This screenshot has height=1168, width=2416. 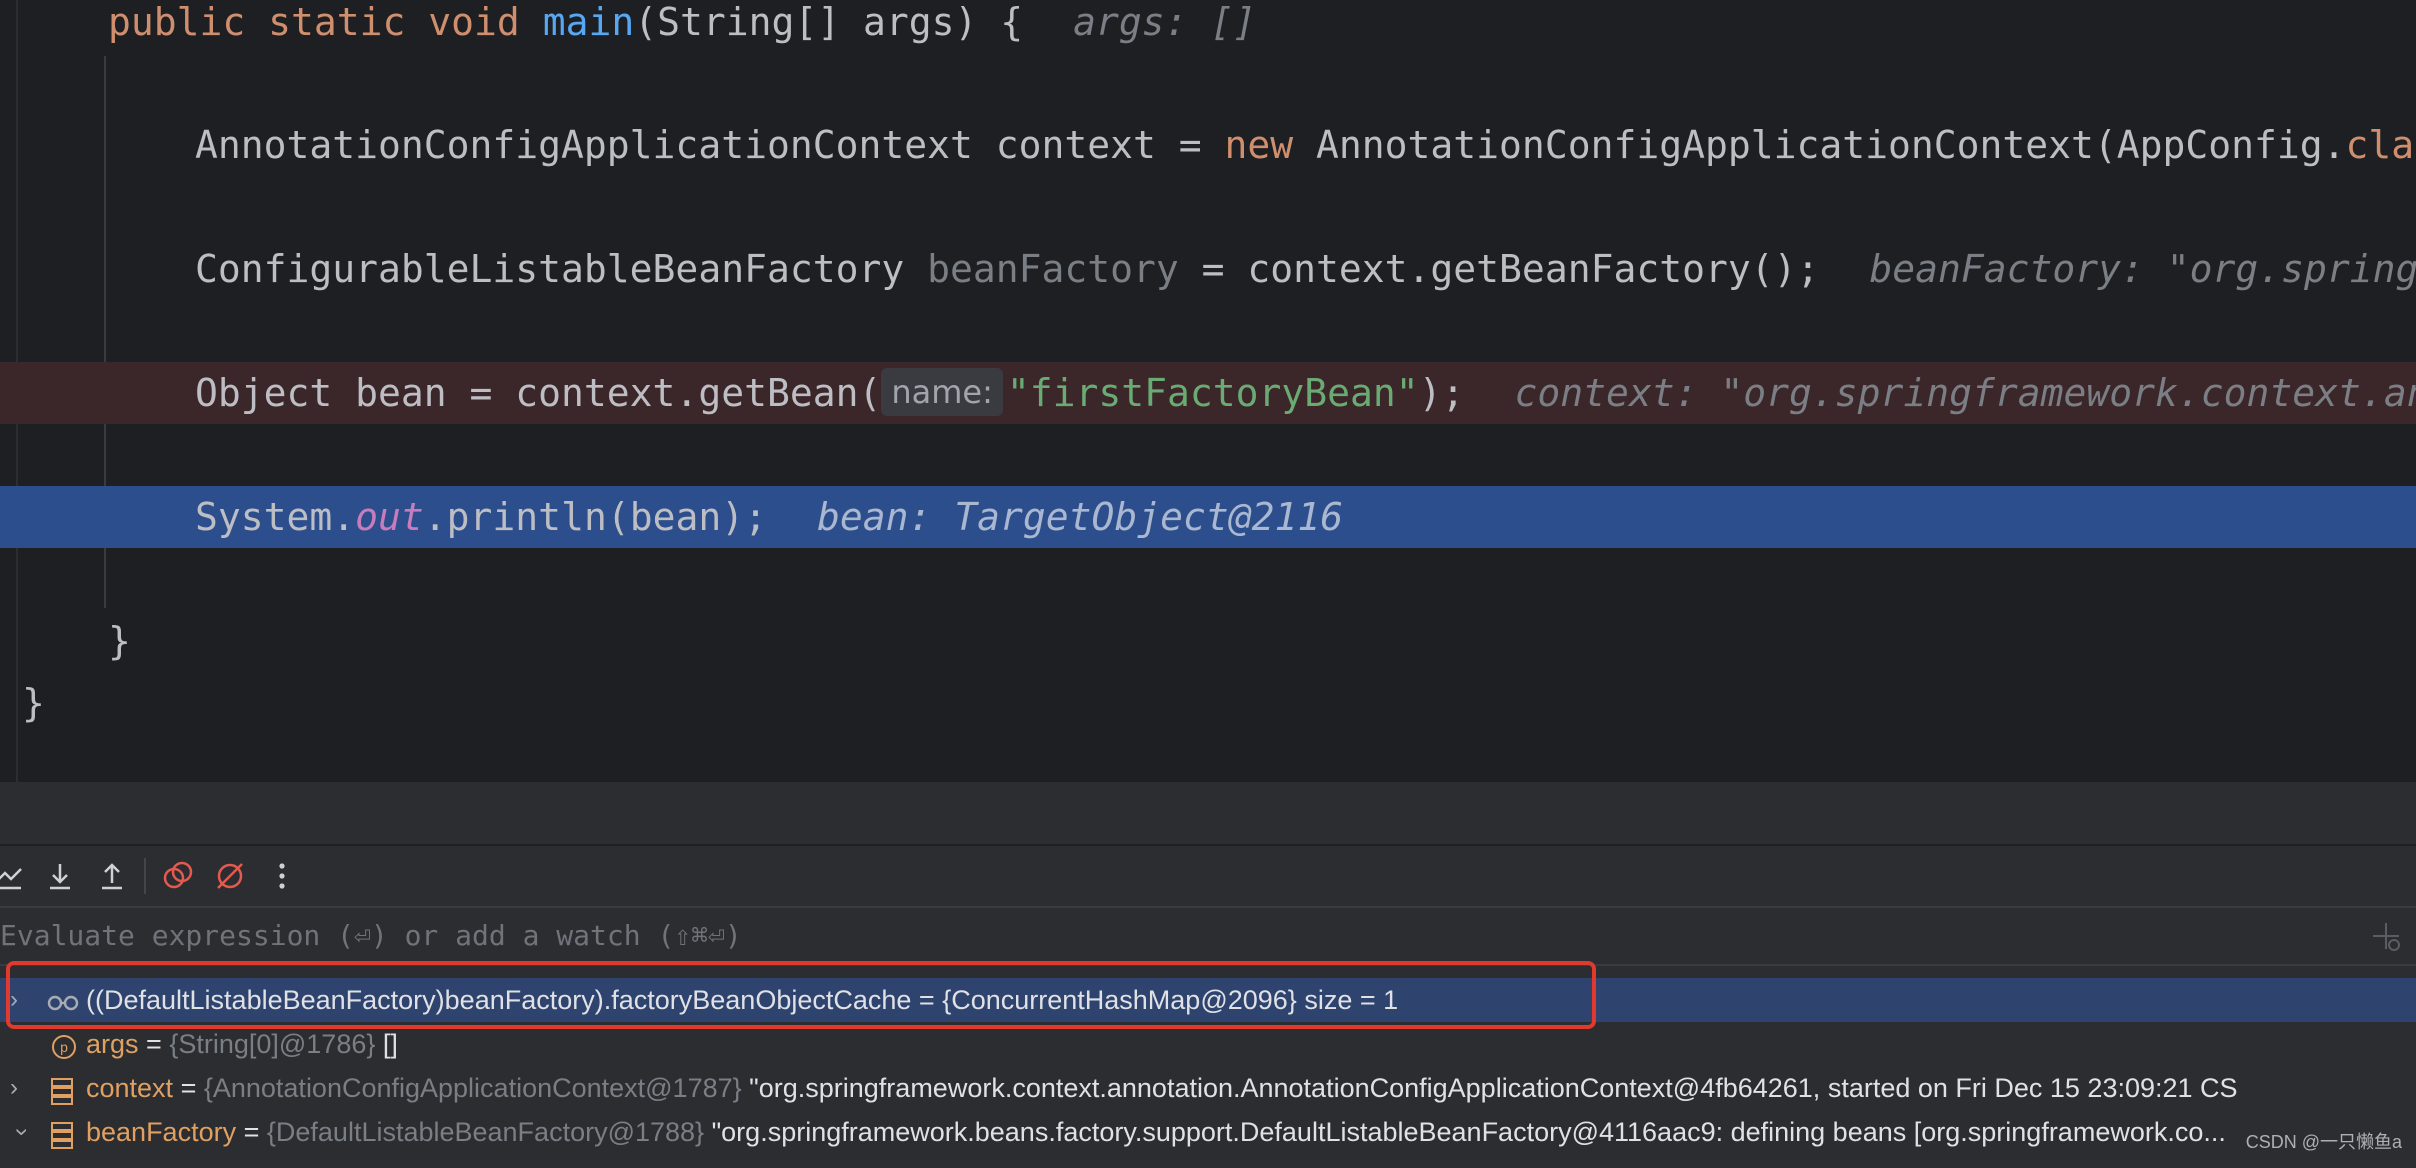 What do you see at coordinates (60, 876) in the screenshot?
I see `step-into-icon` at bounding box center [60, 876].